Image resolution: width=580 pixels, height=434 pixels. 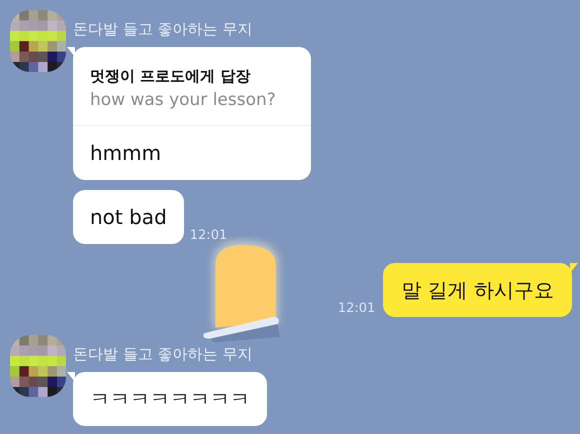 I want to click on reply-title: 멋쟁이 프로도에게 답장, so click(x=171, y=76).